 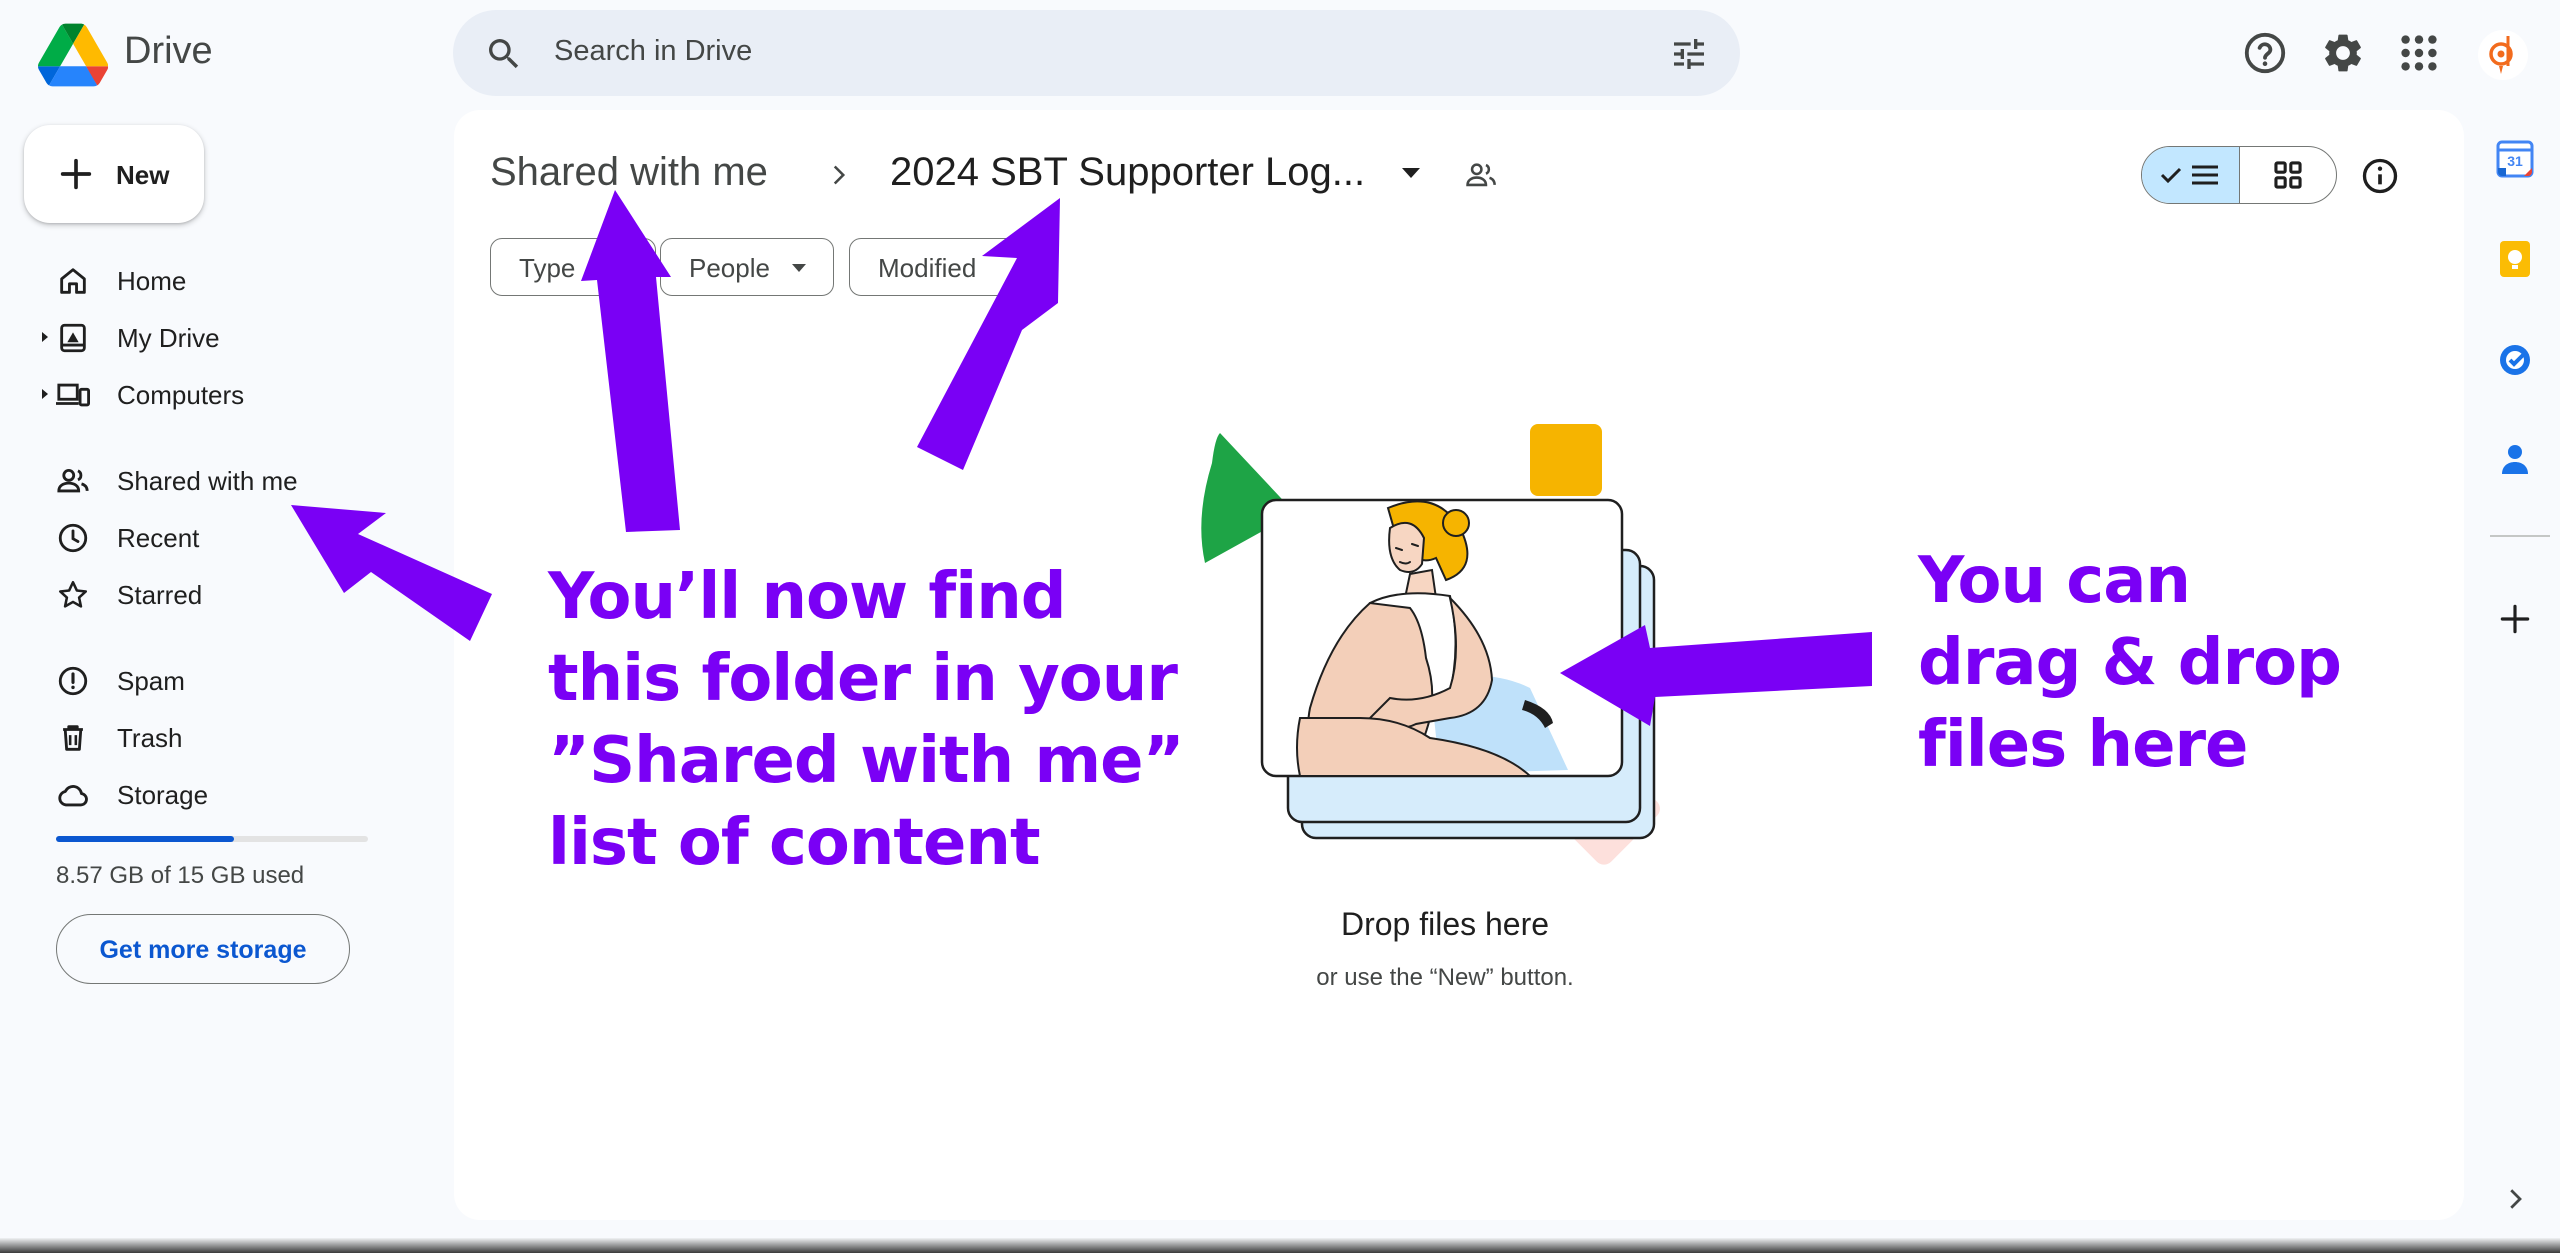 I want to click on app-title: Drive, so click(x=168, y=51).